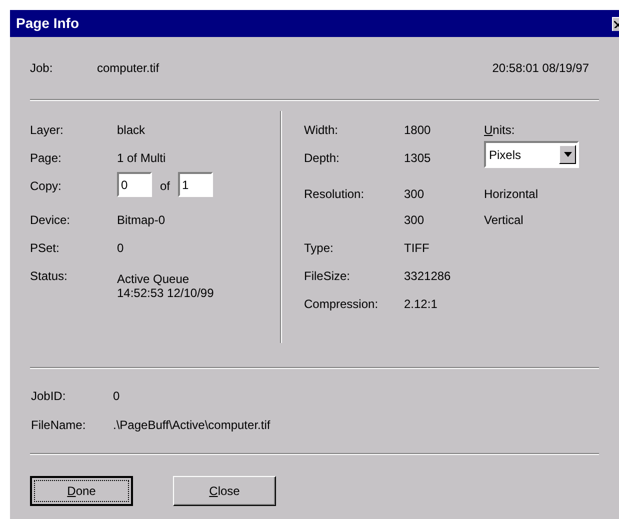 The height and width of the screenshot is (519, 619). What do you see at coordinates (51, 220) in the screenshot?
I see `field-label: Device:` at bounding box center [51, 220].